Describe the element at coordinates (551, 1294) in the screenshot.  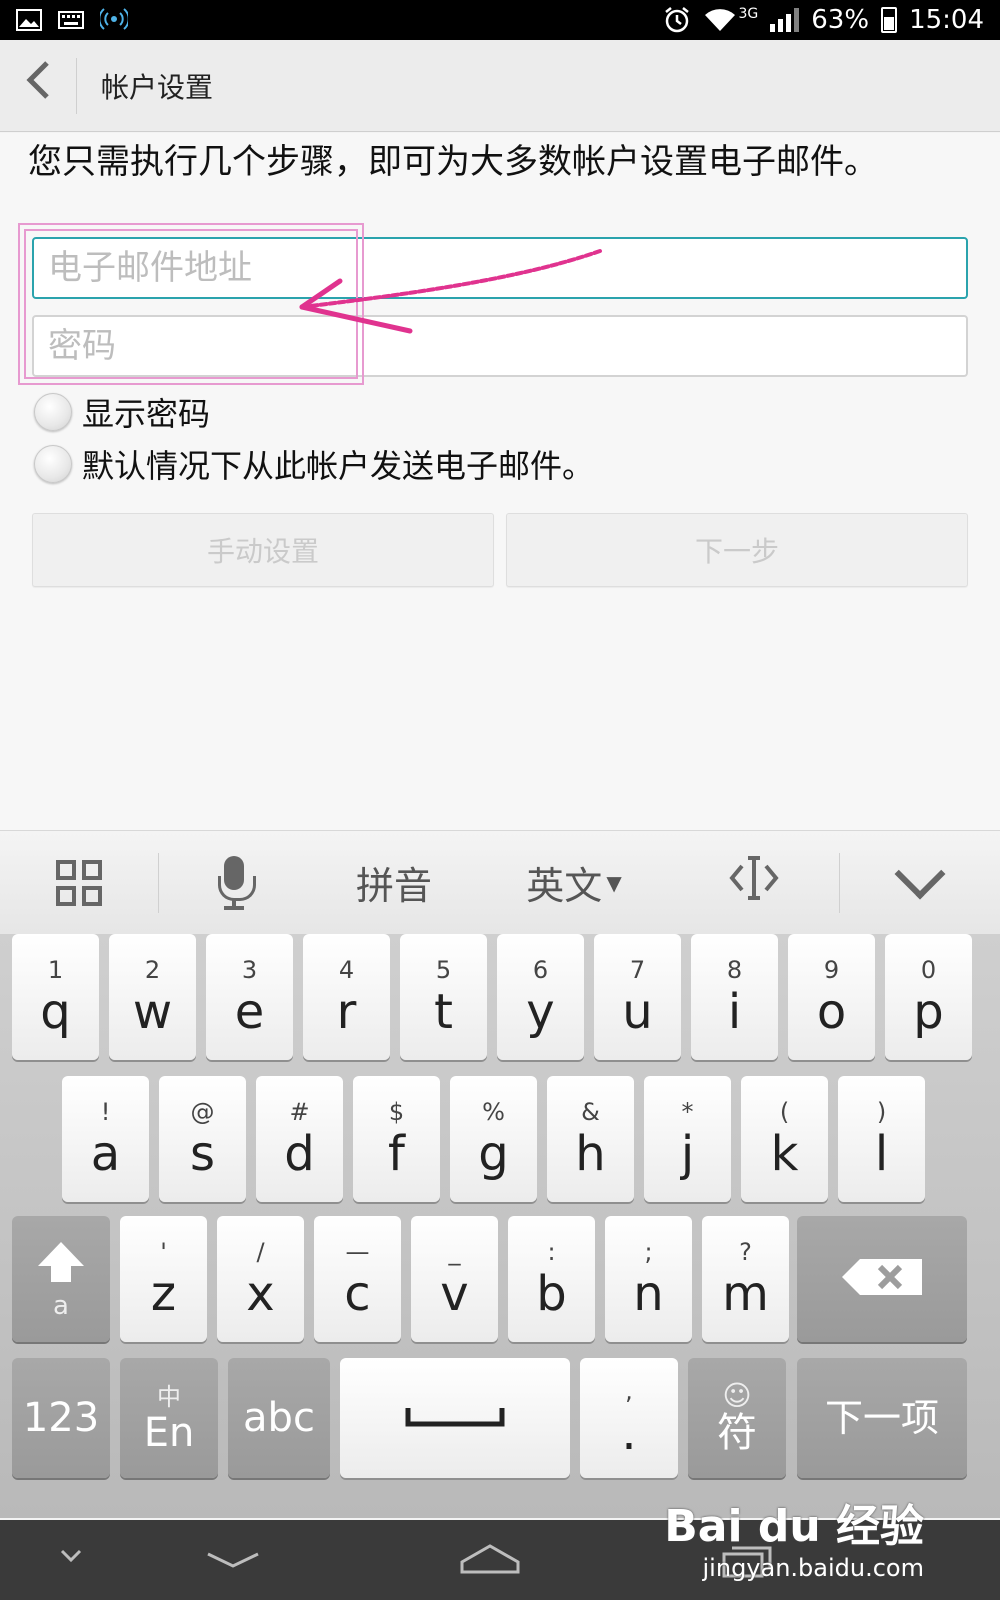
I see `key-label: b` at that location.